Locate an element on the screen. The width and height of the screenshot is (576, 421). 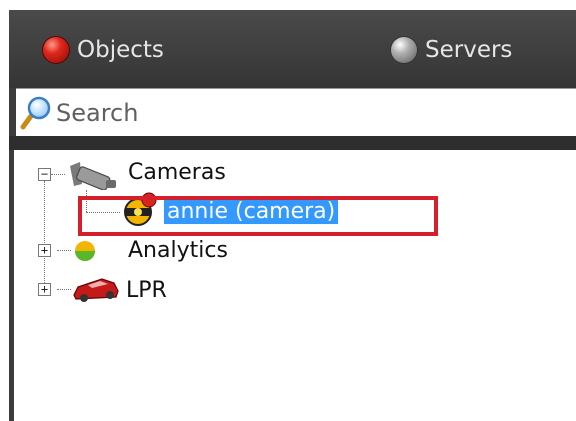
tab-servers: Servers is located at coordinates (451, 50).